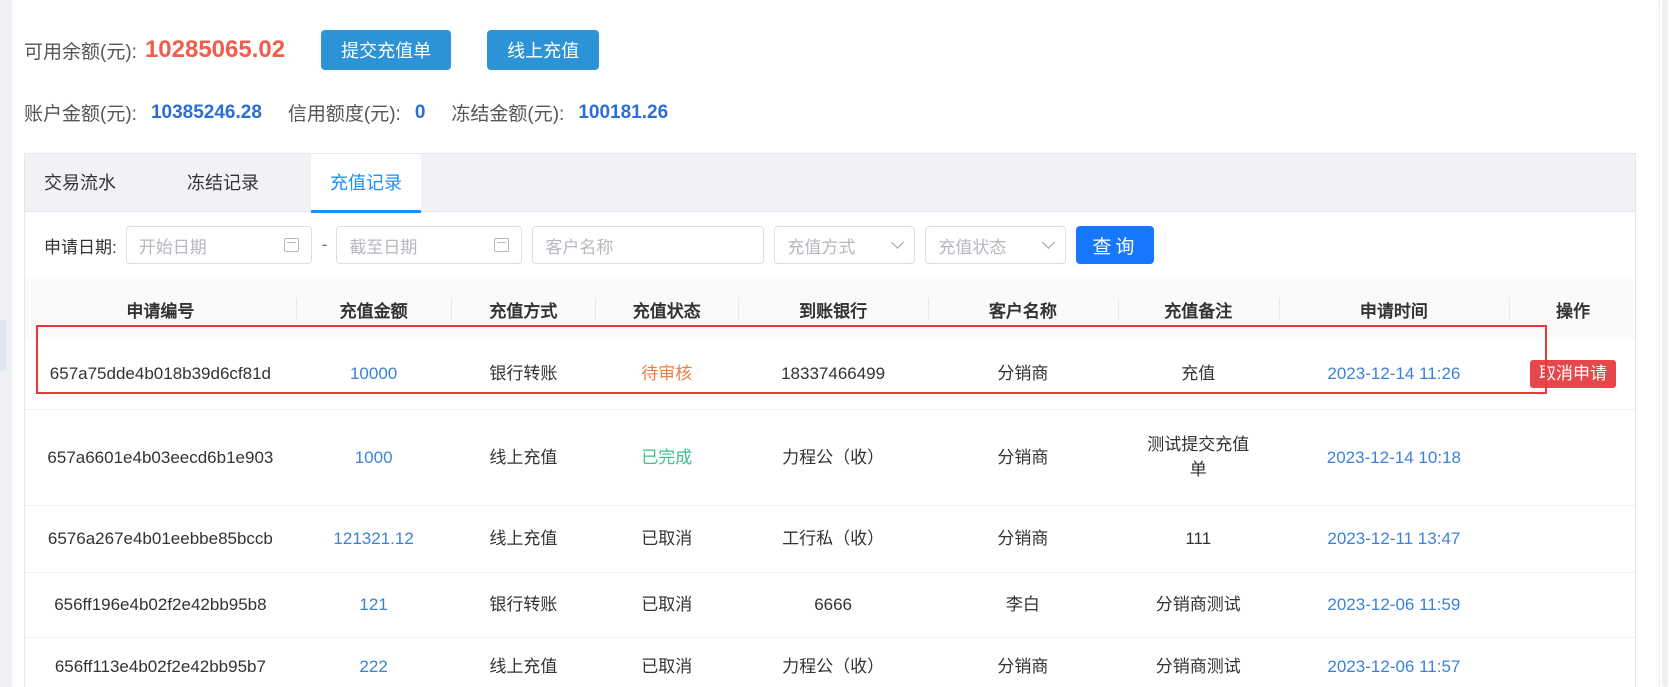 The image size is (1669, 687). I want to click on cell-amount: 222, so click(373, 662).